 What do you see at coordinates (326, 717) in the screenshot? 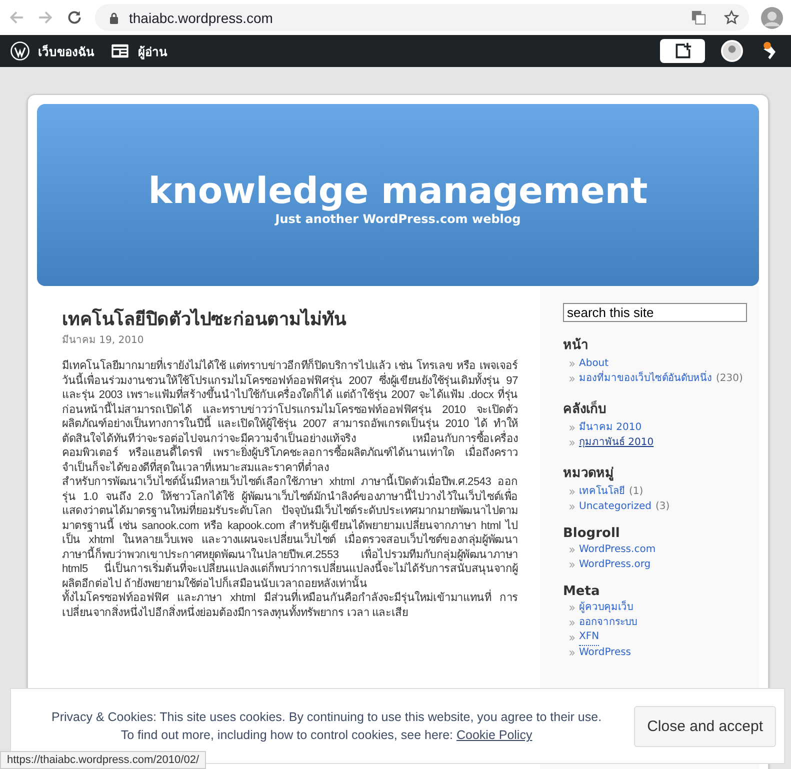
I see `cookie-notice: Privacy & Cookies: This site uses cookies. By continuing to use this website, you agree to their use.` at bounding box center [326, 717].